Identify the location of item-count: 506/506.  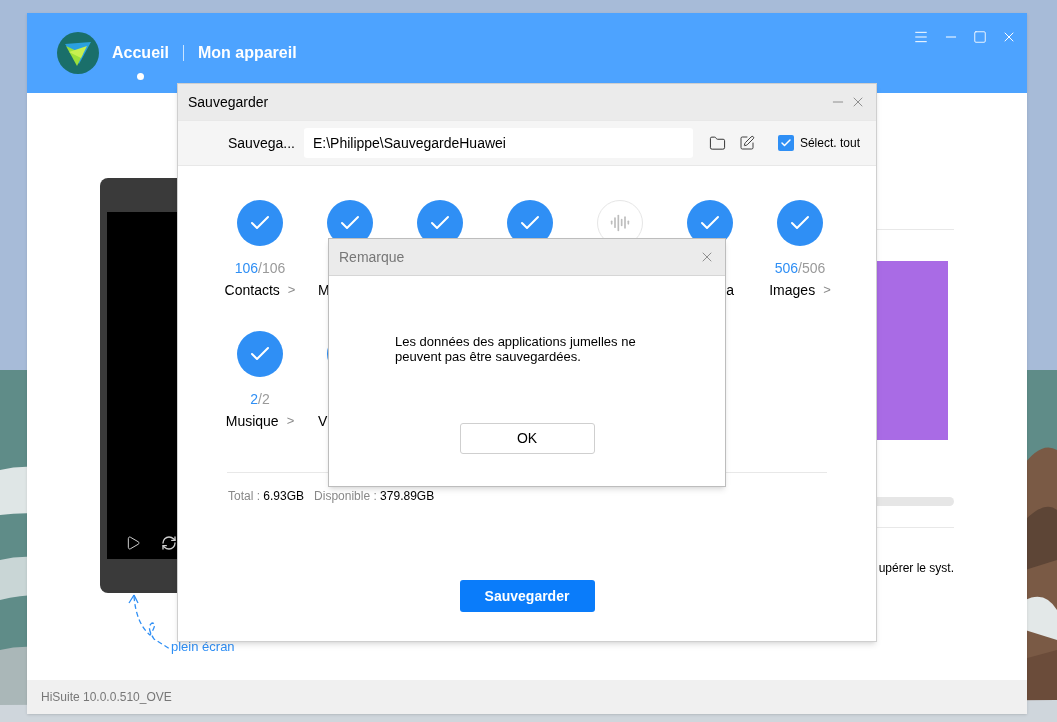
(800, 268).